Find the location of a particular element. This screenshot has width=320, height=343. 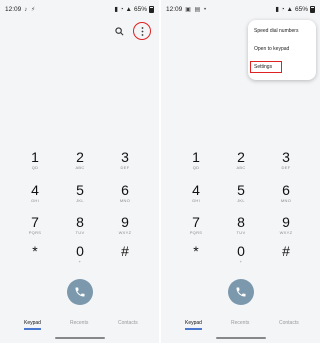

notification-icons: ▣ ▤ • is located at coordinates (196, 9).